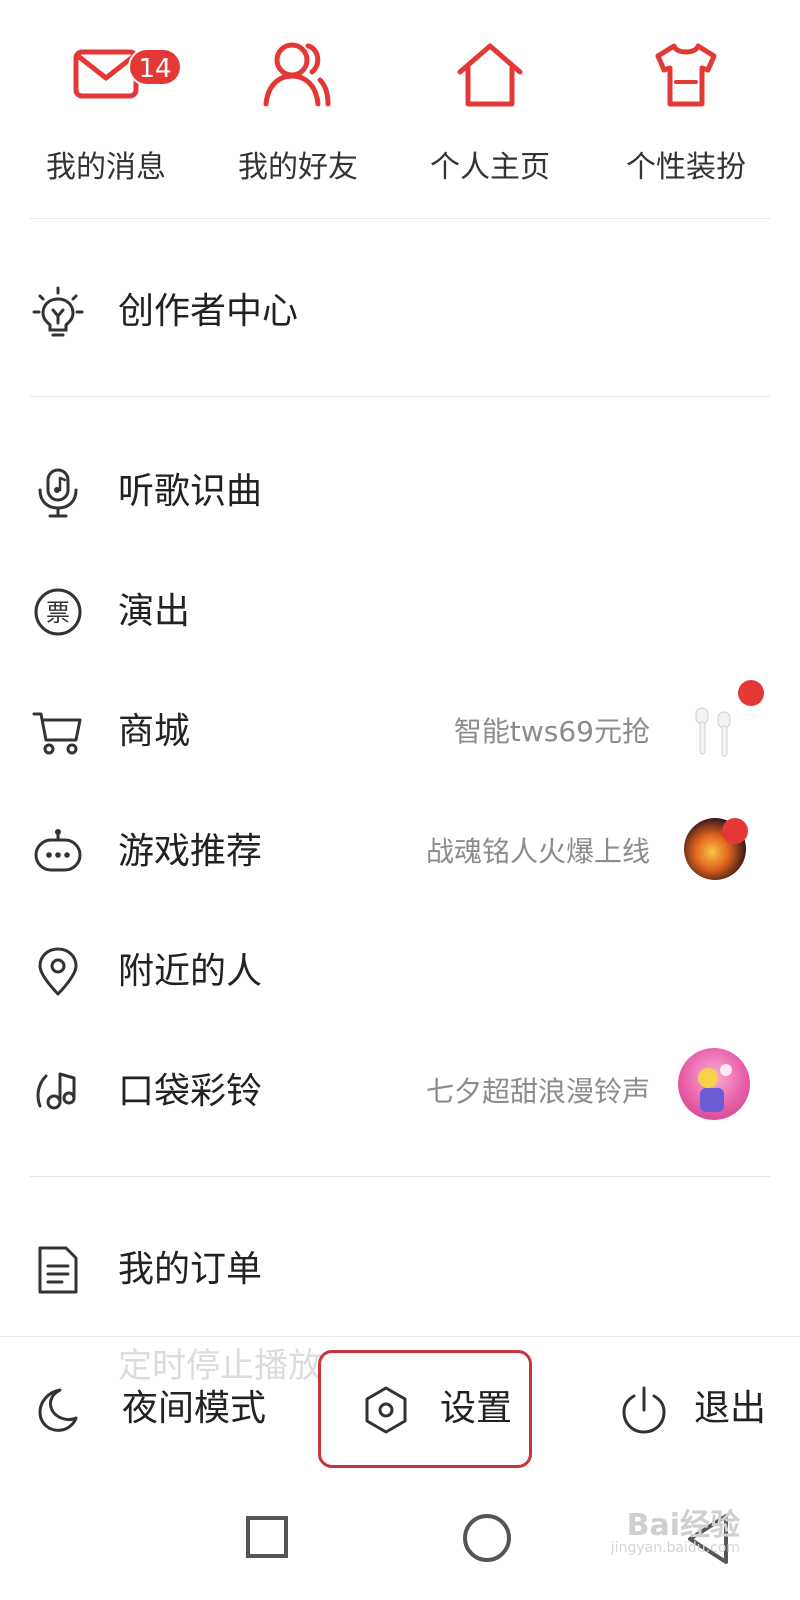  I want to click on watermark-logo: Bai经验, so click(683, 1525).